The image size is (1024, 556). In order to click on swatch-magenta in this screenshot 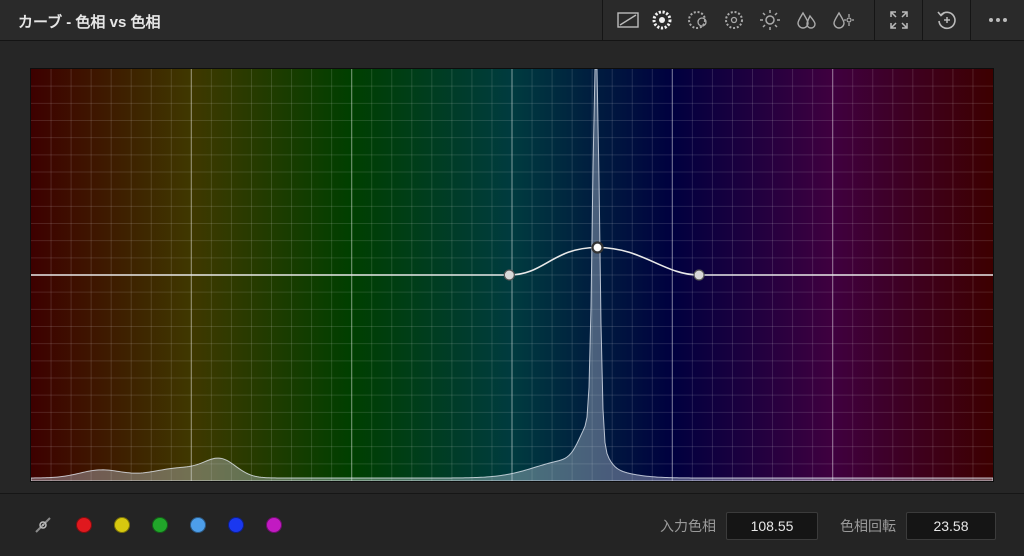, I will do `click(274, 525)`.